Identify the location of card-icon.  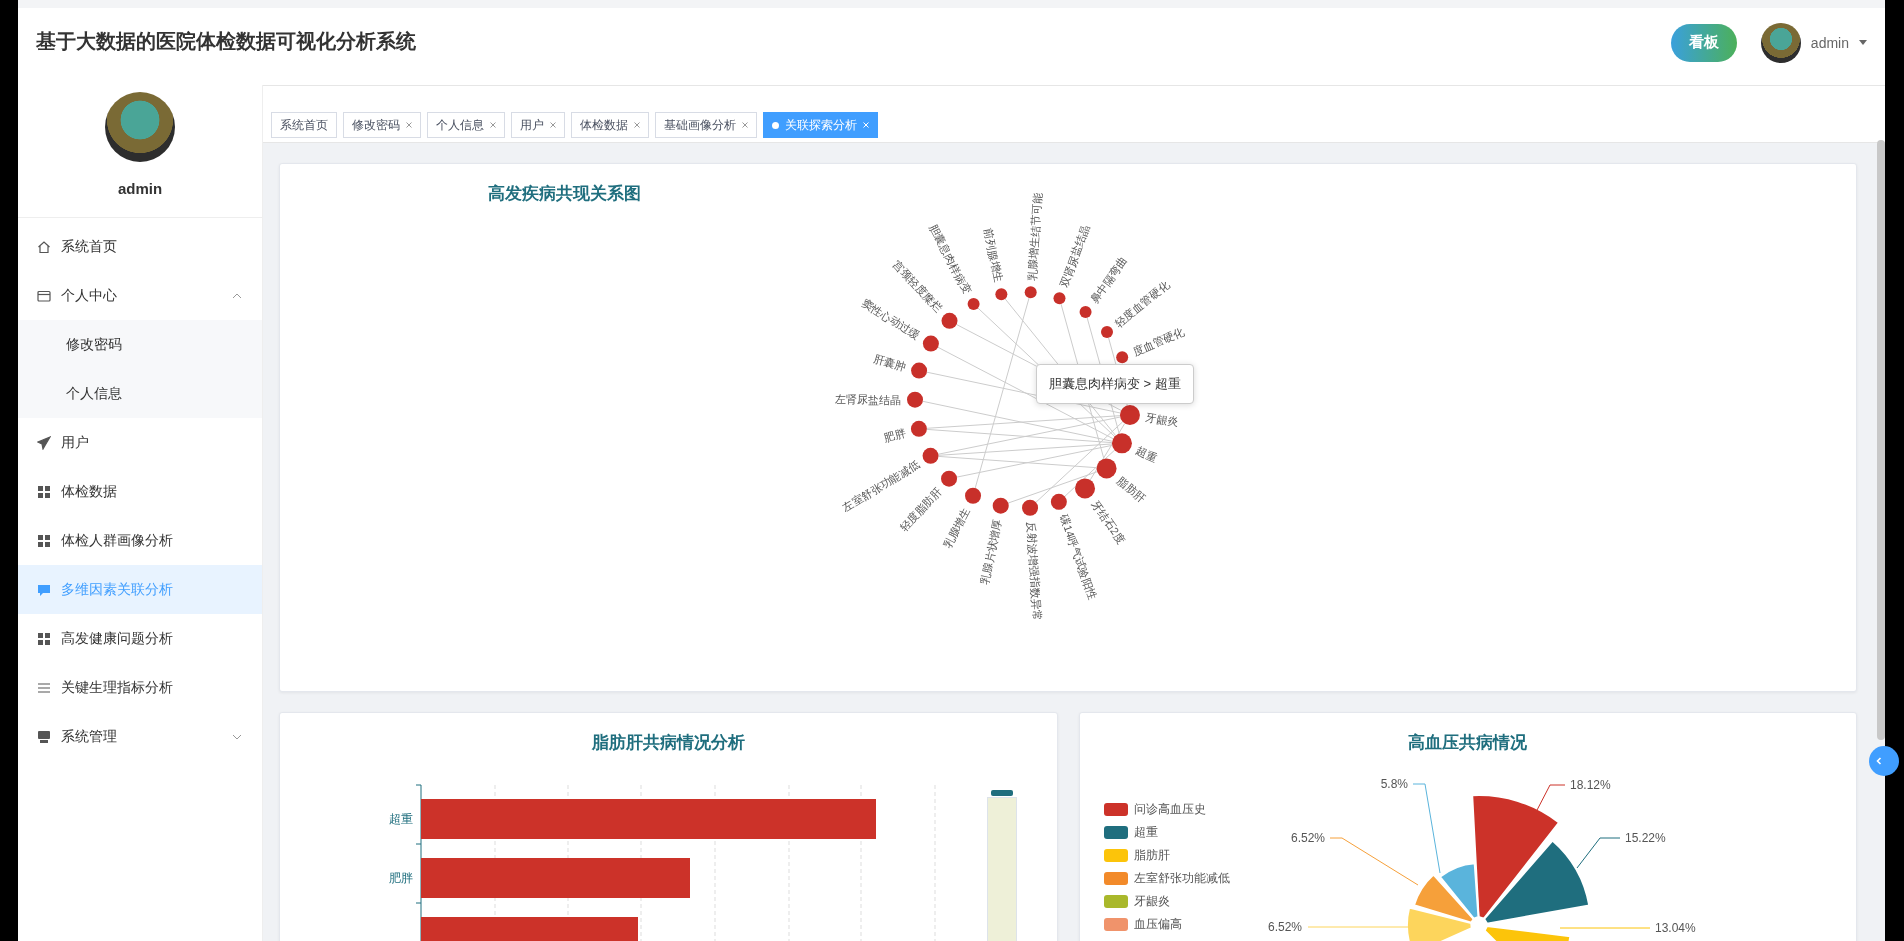
(44, 295).